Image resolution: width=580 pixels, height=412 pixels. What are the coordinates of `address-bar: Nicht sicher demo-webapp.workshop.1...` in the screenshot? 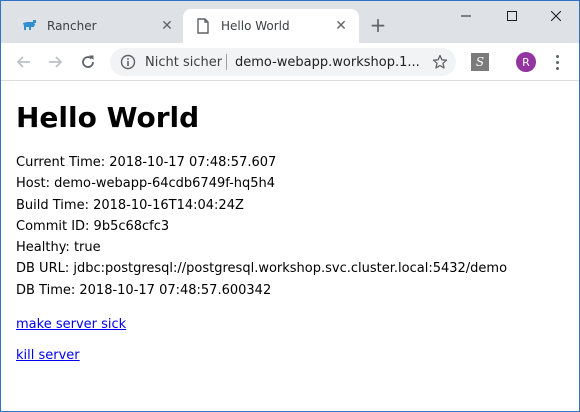 It's located at (283, 62).